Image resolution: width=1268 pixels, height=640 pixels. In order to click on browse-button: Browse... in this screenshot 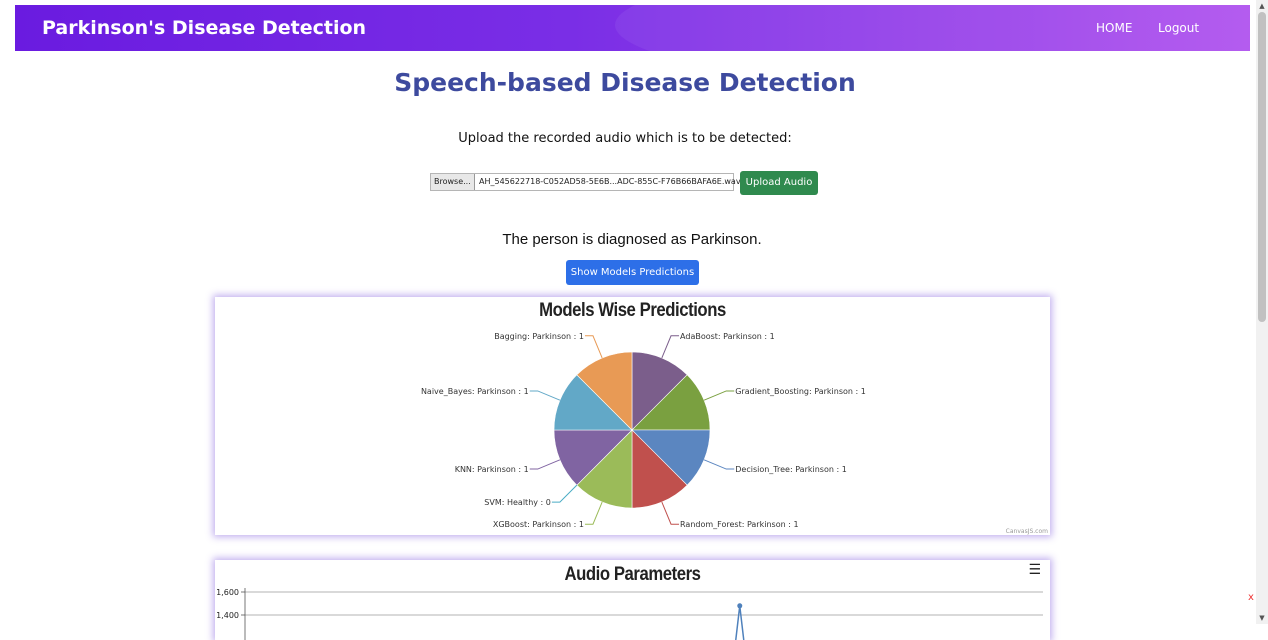, I will do `click(453, 182)`.